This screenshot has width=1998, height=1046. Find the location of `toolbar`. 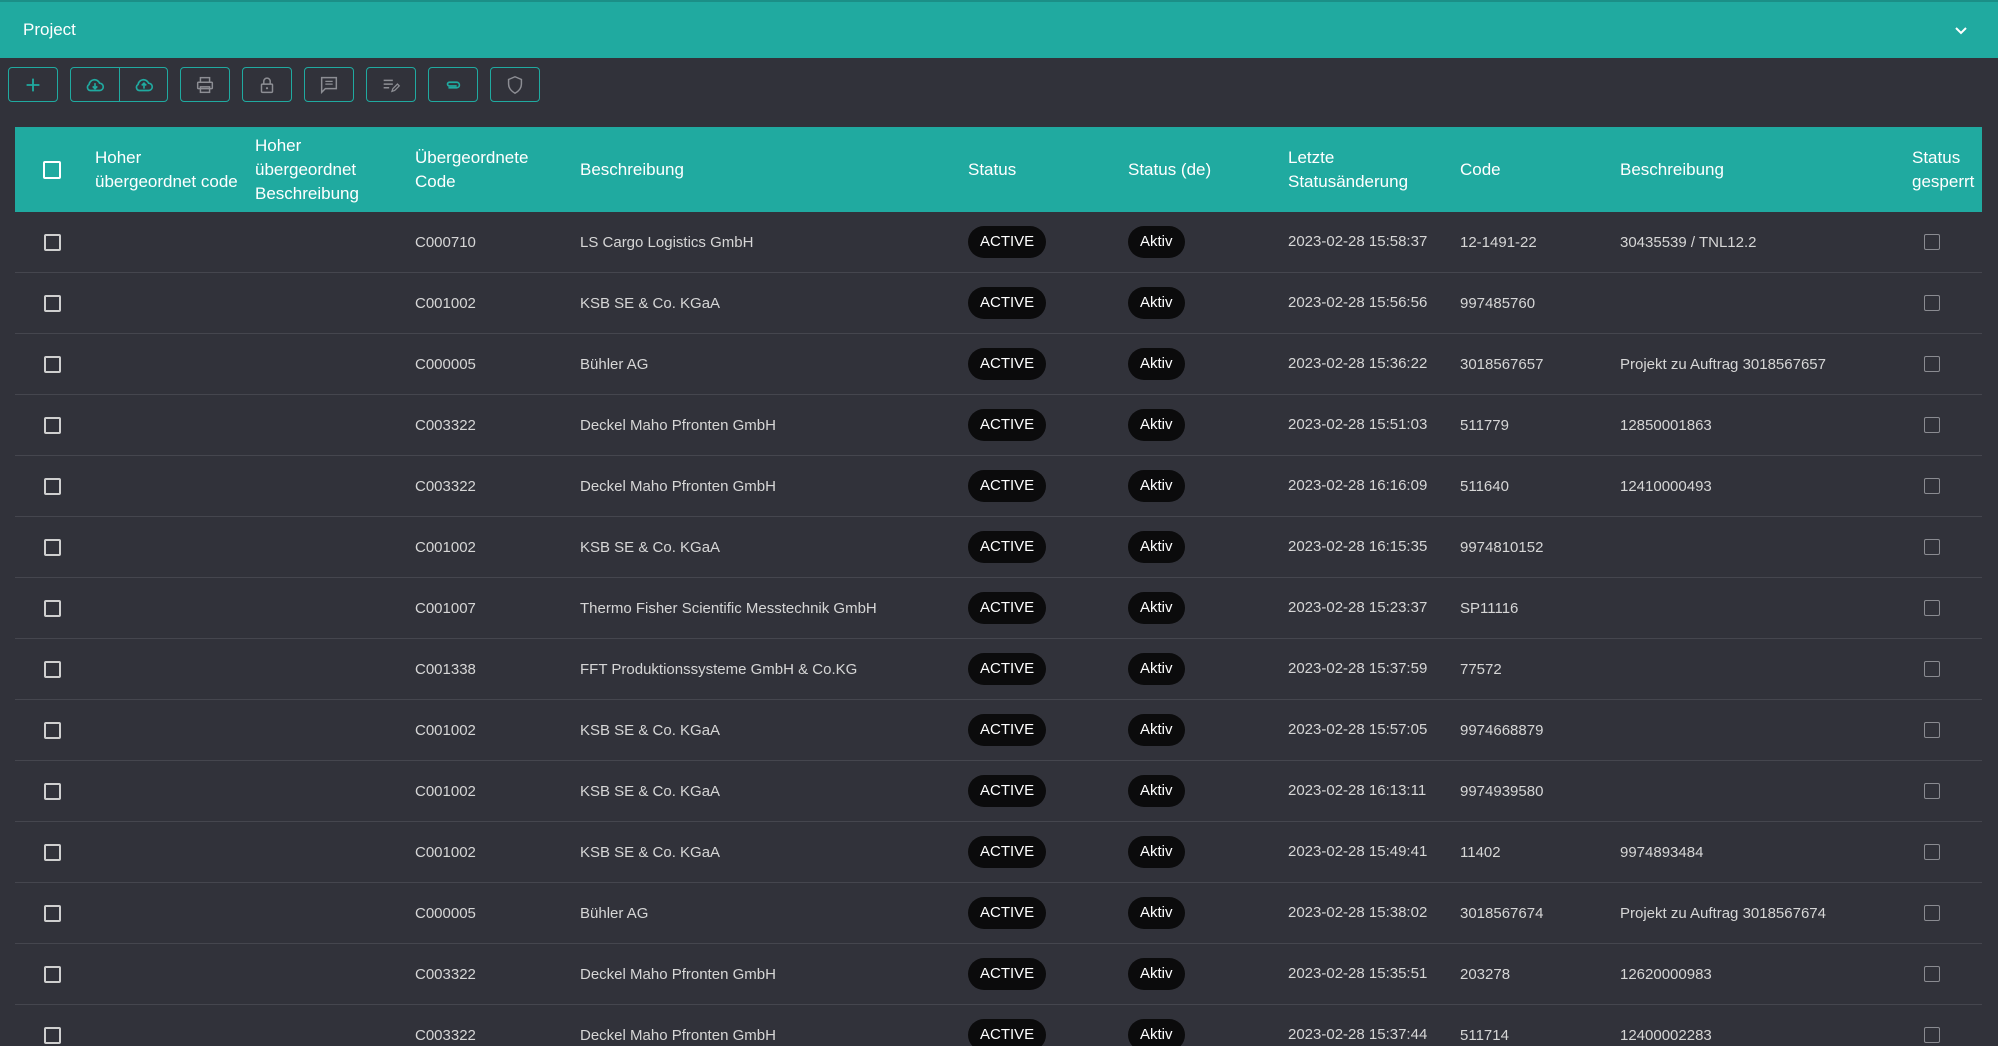

toolbar is located at coordinates (274, 84).